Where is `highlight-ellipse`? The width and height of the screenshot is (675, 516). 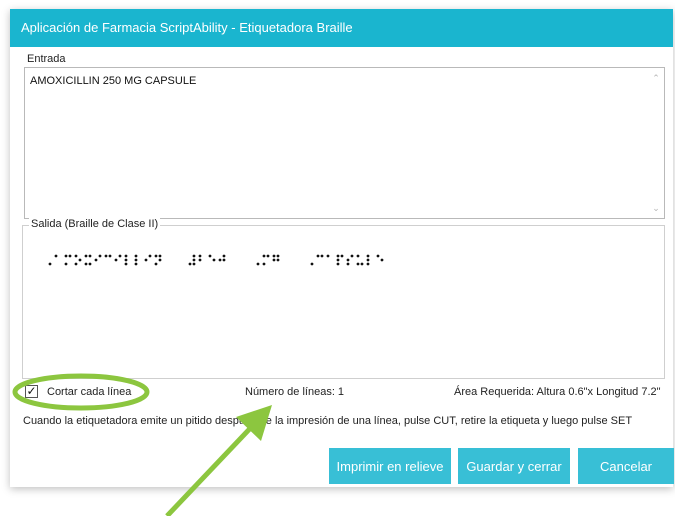 highlight-ellipse is located at coordinates (81, 392).